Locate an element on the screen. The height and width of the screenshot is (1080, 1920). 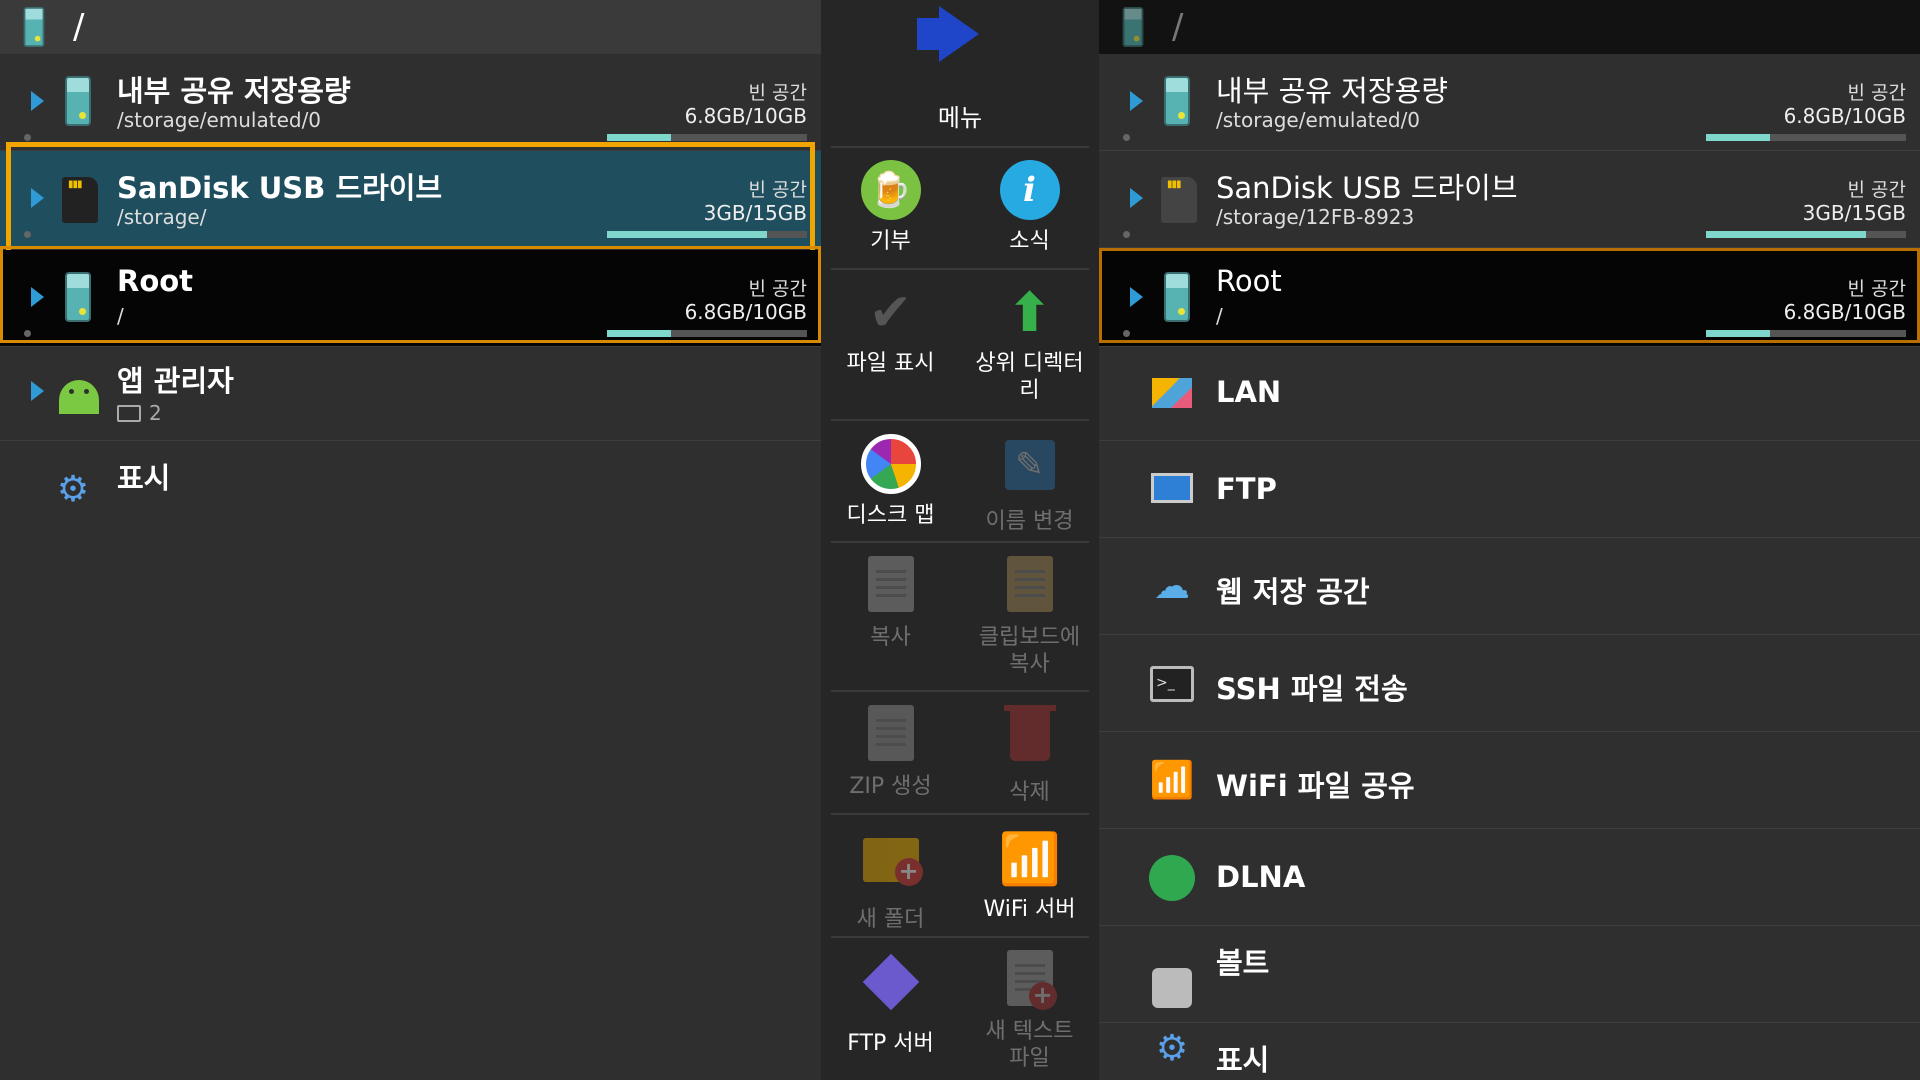
dlna-icon is located at coordinates (1172, 878).